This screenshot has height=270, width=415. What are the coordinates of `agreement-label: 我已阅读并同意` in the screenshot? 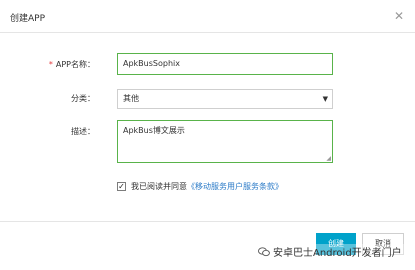 It's located at (159, 186).